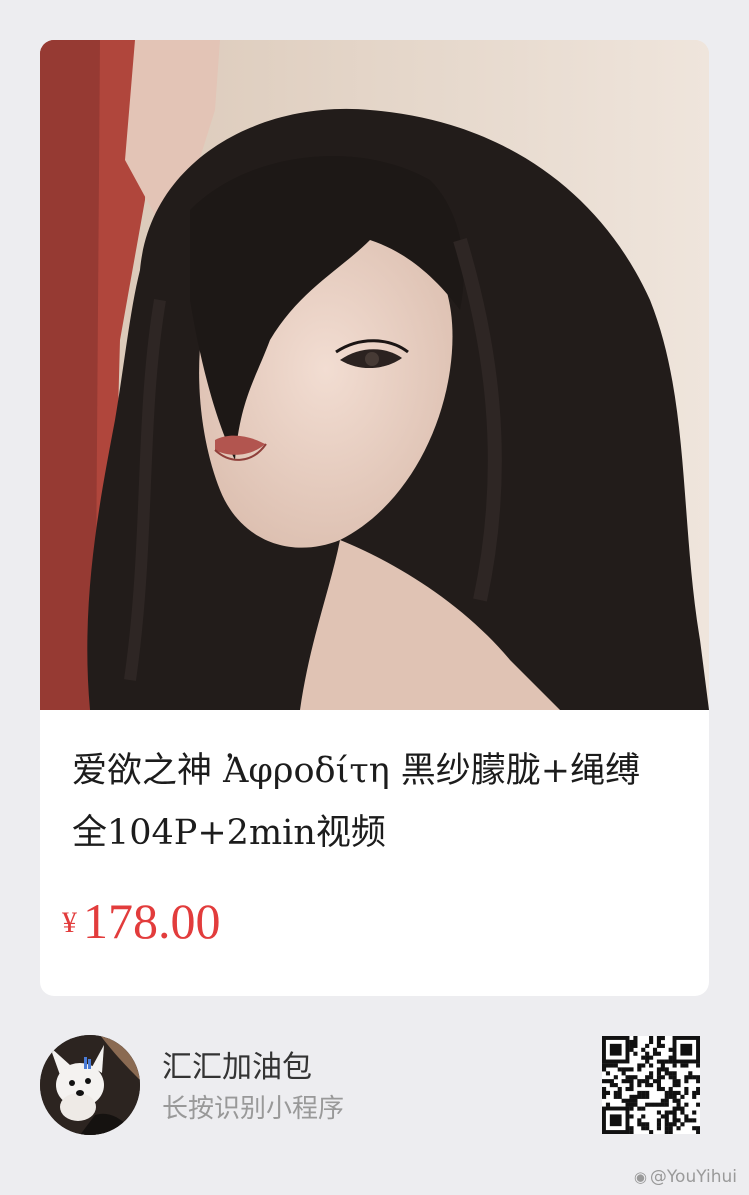 The image size is (749, 1195). I want to click on shop-hint: 长按识别小程序, so click(253, 1109).